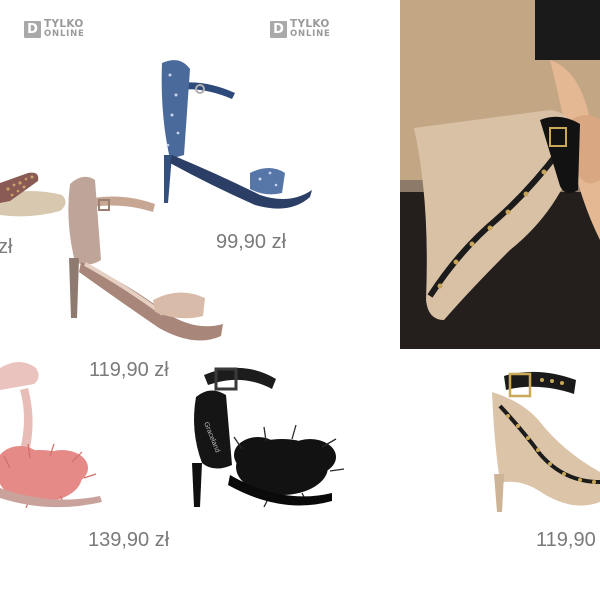 The height and width of the screenshot is (594, 600). Describe the element at coordinates (268, 437) in the screenshot. I see `black-feather-sandal-icon: Graceland` at that location.